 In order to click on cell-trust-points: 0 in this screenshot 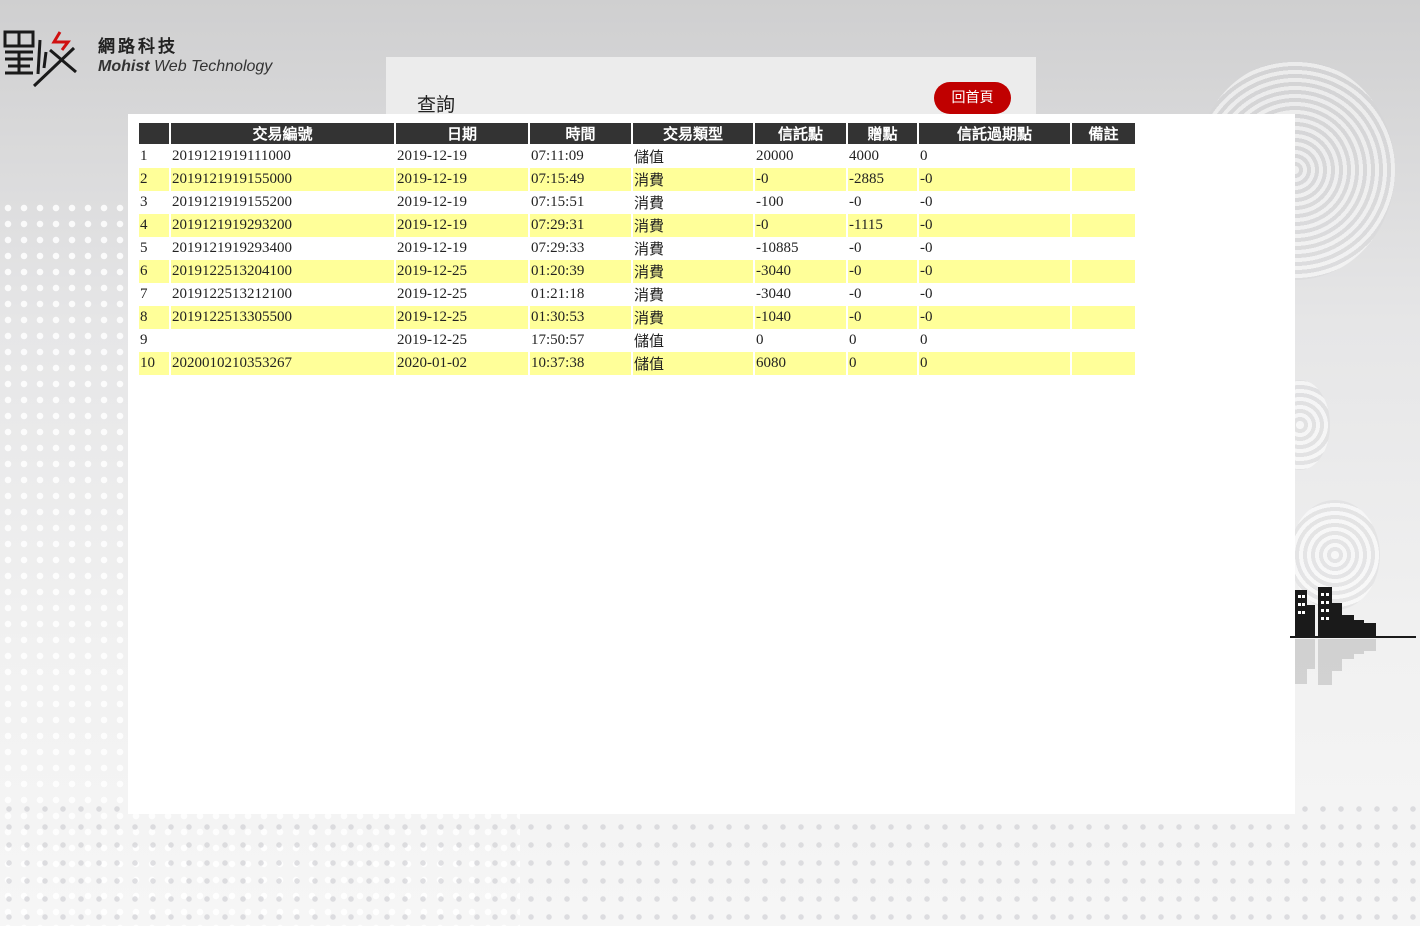, I will do `click(760, 340)`.